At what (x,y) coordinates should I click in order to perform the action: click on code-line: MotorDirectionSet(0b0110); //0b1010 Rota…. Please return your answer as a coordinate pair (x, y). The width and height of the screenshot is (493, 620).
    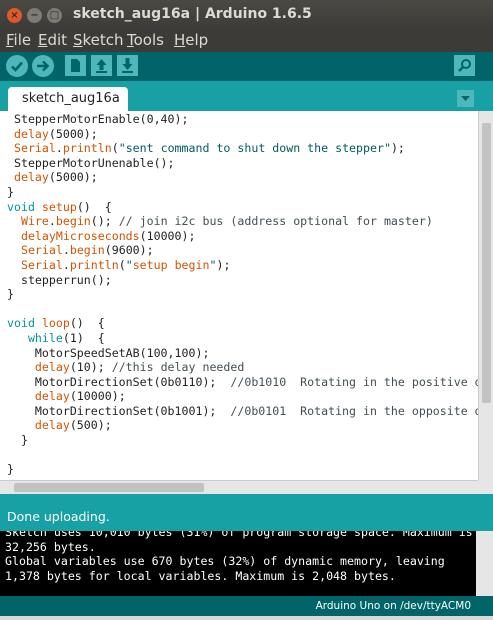
    Looking at the image, I should click on (242, 381).